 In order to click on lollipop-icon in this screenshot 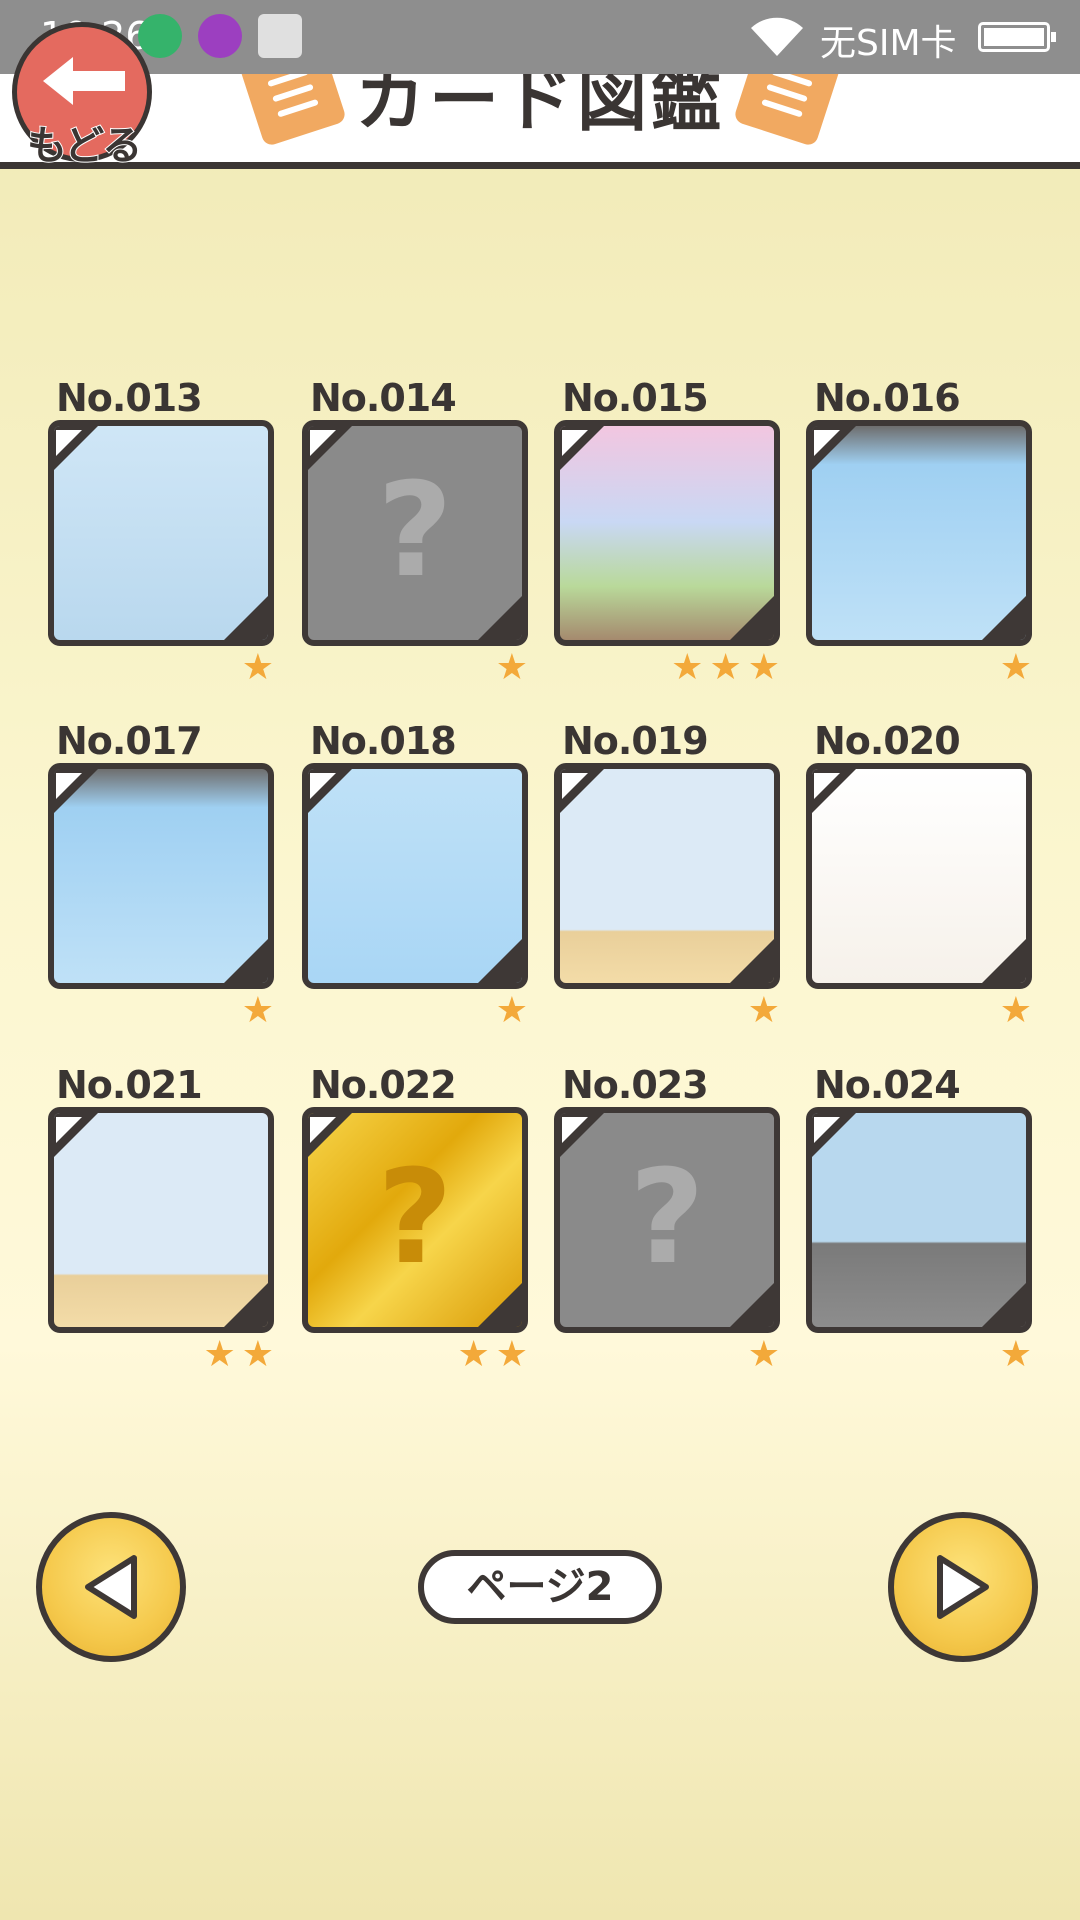, I will do `click(220, 36)`.